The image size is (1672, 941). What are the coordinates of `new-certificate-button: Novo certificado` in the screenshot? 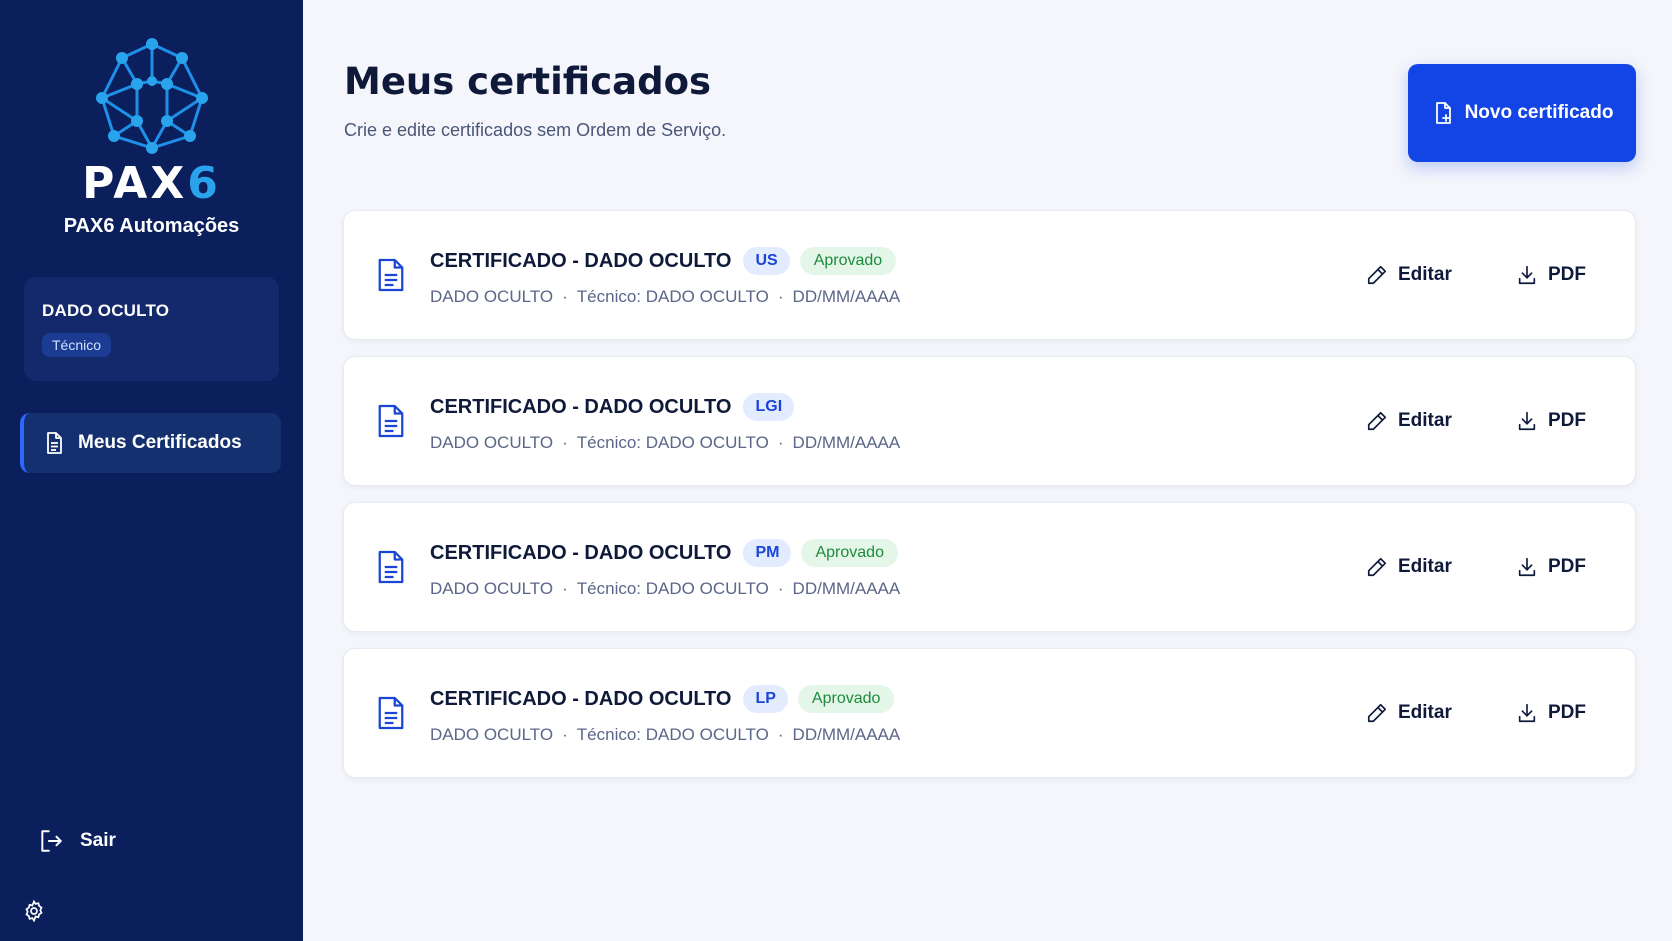 It's located at (1522, 113).